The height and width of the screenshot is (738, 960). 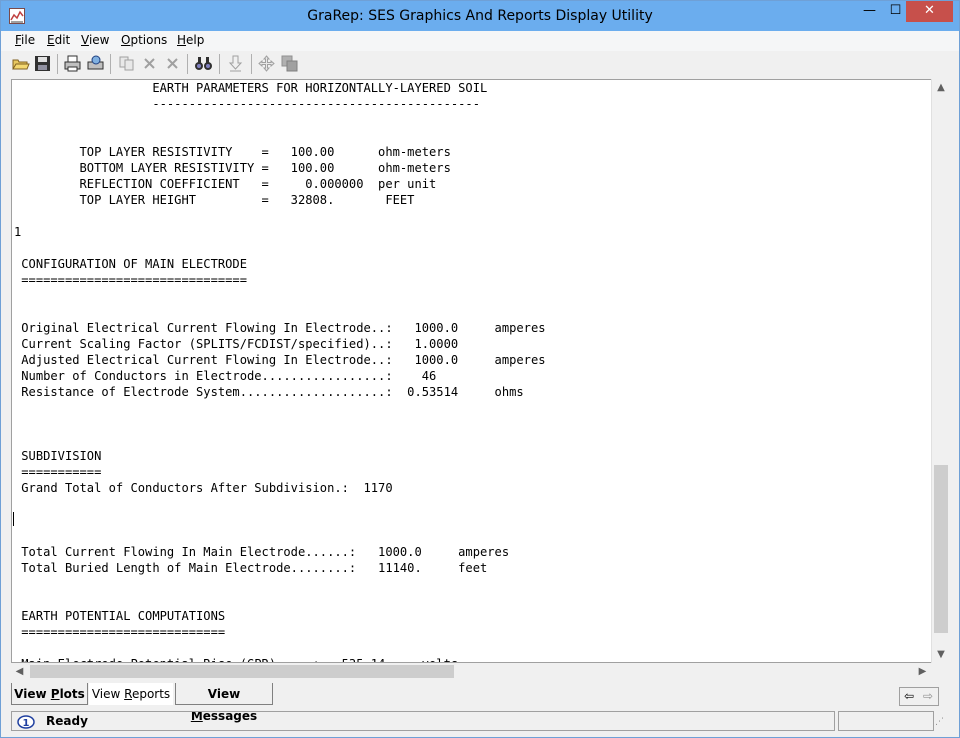 I want to click on text-caret, so click(x=13, y=519).